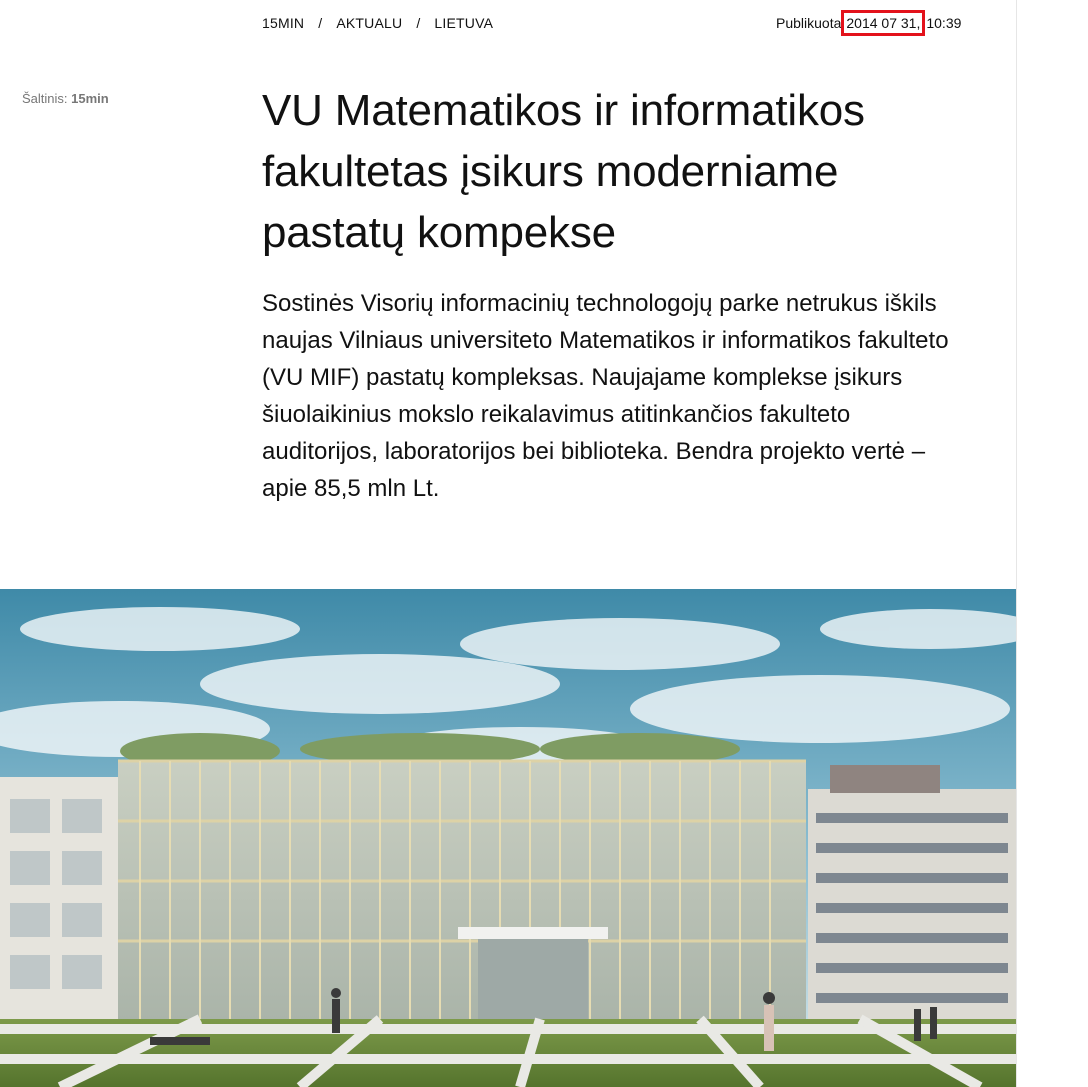 Image resolution: width=1088 pixels, height=1087 pixels. Describe the element at coordinates (1052, 543) in the screenshot. I see `right-gutter` at that location.